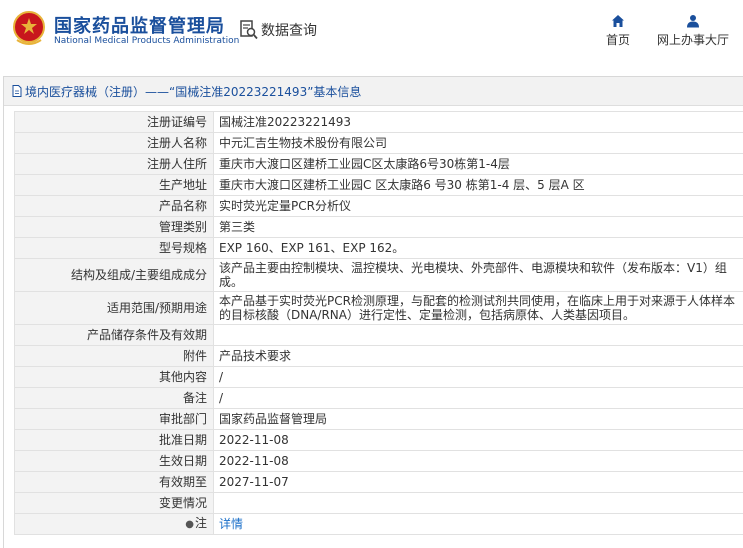 This screenshot has height=548, width=743. Describe the element at coordinates (146, 41) in the screenshot. I see `org-name-en: National Medical Products Administration` at that location.